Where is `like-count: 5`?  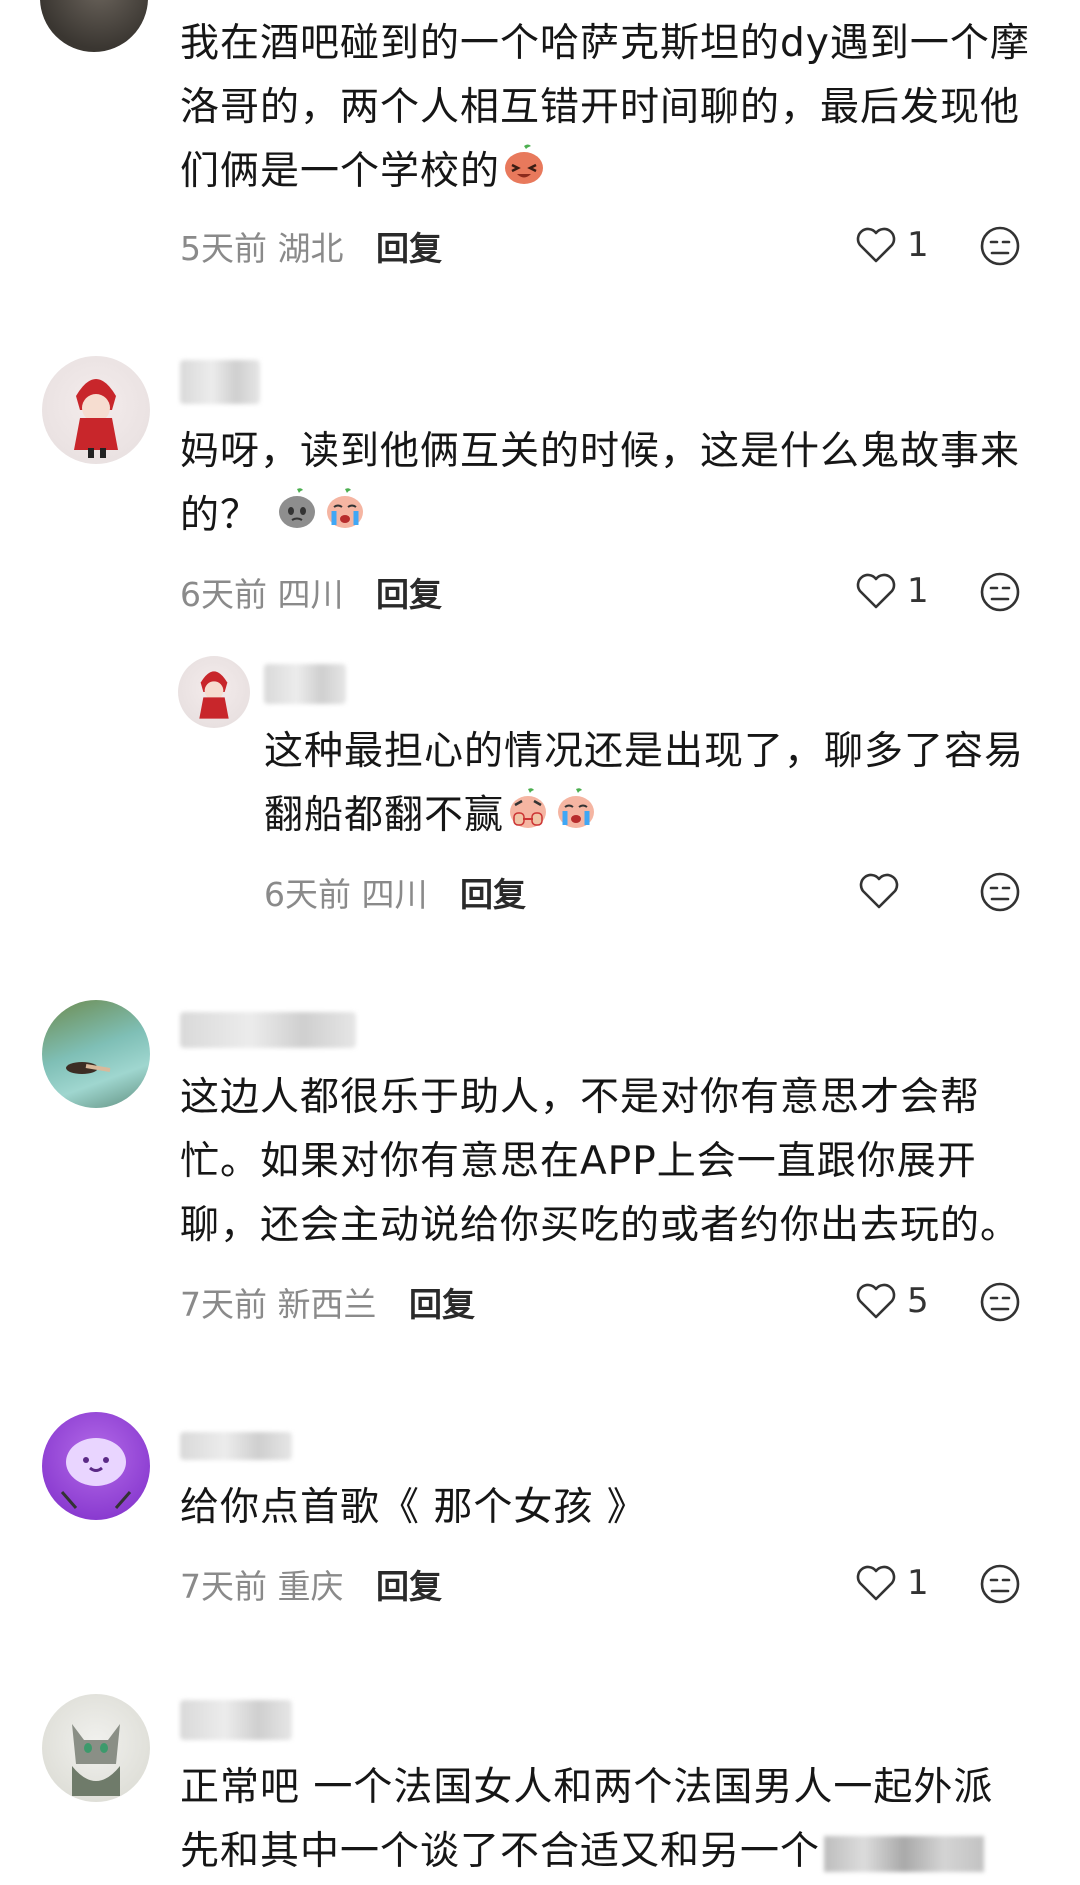
like-count: 5 is located at coordinates (918, 1301).